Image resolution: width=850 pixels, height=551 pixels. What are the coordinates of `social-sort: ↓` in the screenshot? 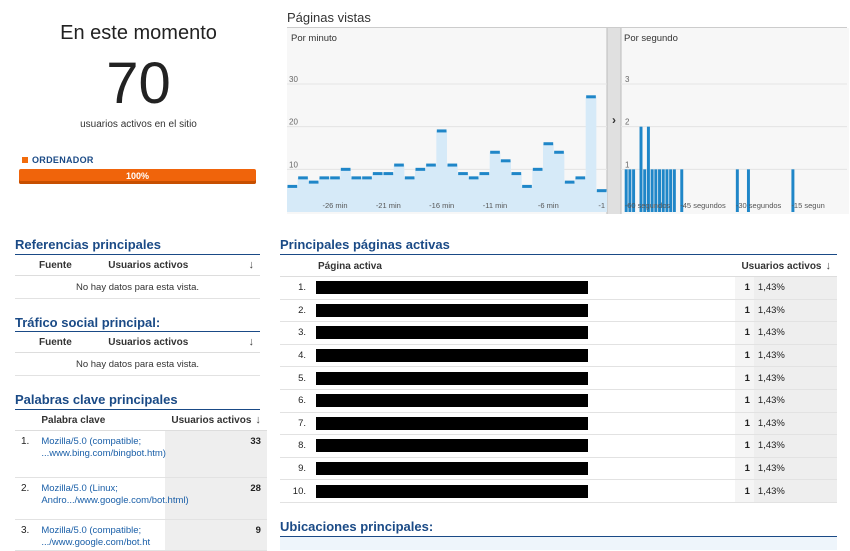 It's located at (245, 342).